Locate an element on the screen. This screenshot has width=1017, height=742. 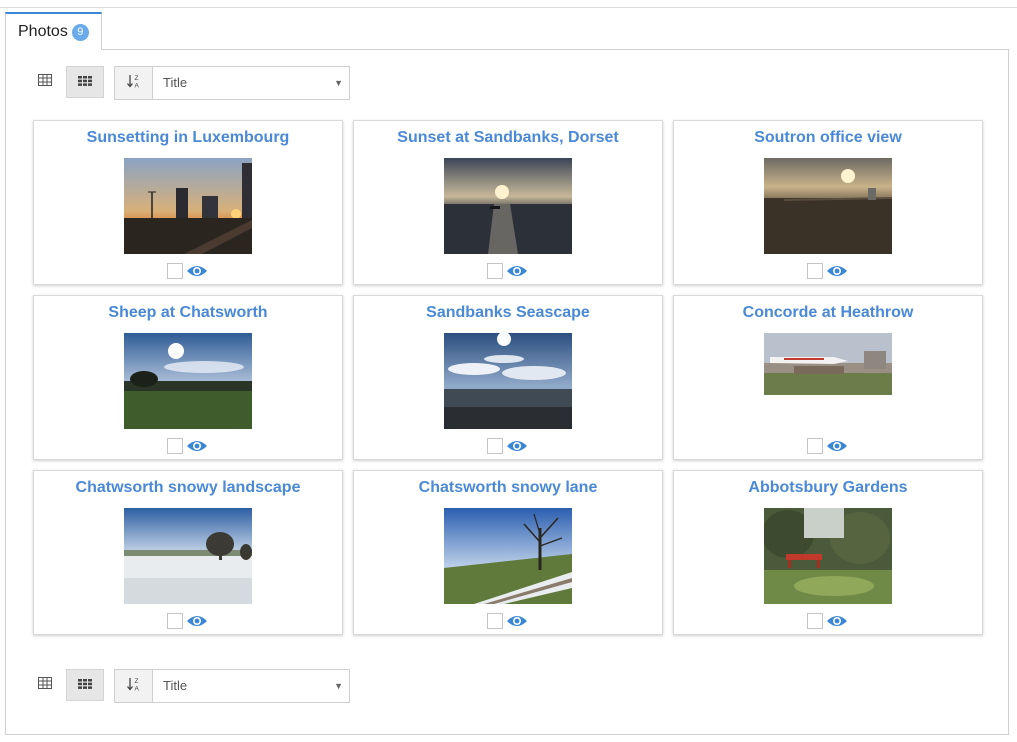
photo-card: Abbotsbury Gardens is located at coordinates (828, 552).